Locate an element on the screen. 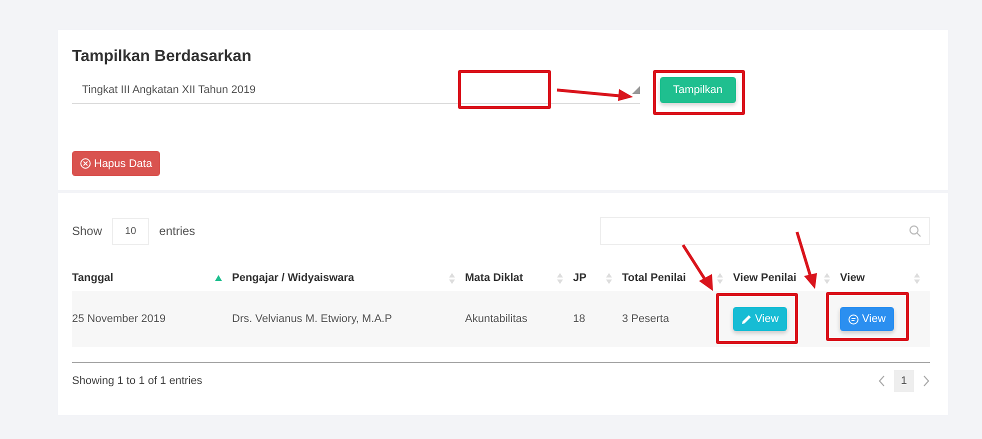 The width and height of the screenshot is (982, 439). entries-select: 10 is located at coordinates (131, 231).